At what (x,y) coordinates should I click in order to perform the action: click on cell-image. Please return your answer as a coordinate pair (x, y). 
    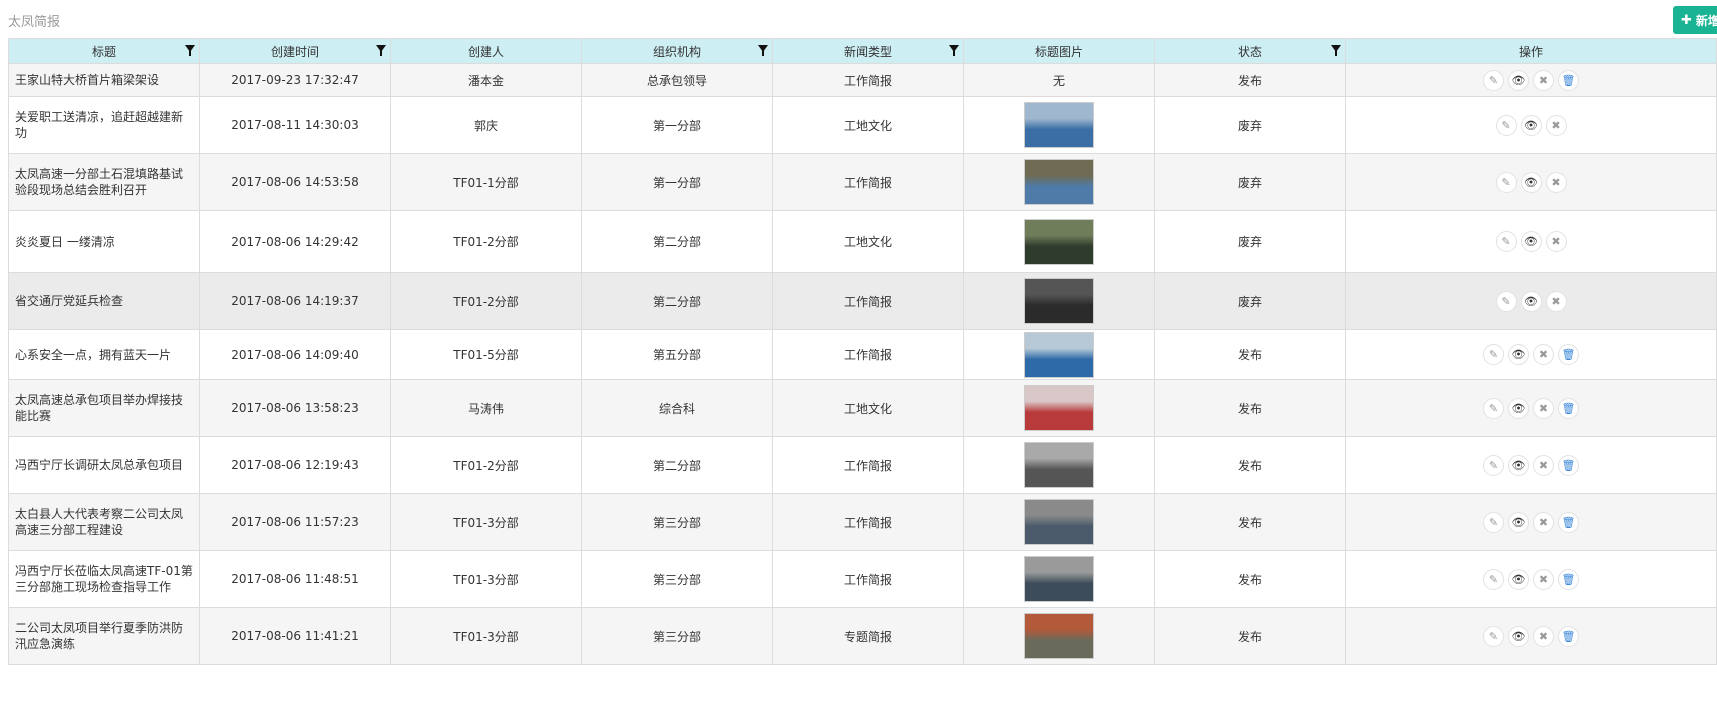
    Looking at the image, I should click on (1059, 125).